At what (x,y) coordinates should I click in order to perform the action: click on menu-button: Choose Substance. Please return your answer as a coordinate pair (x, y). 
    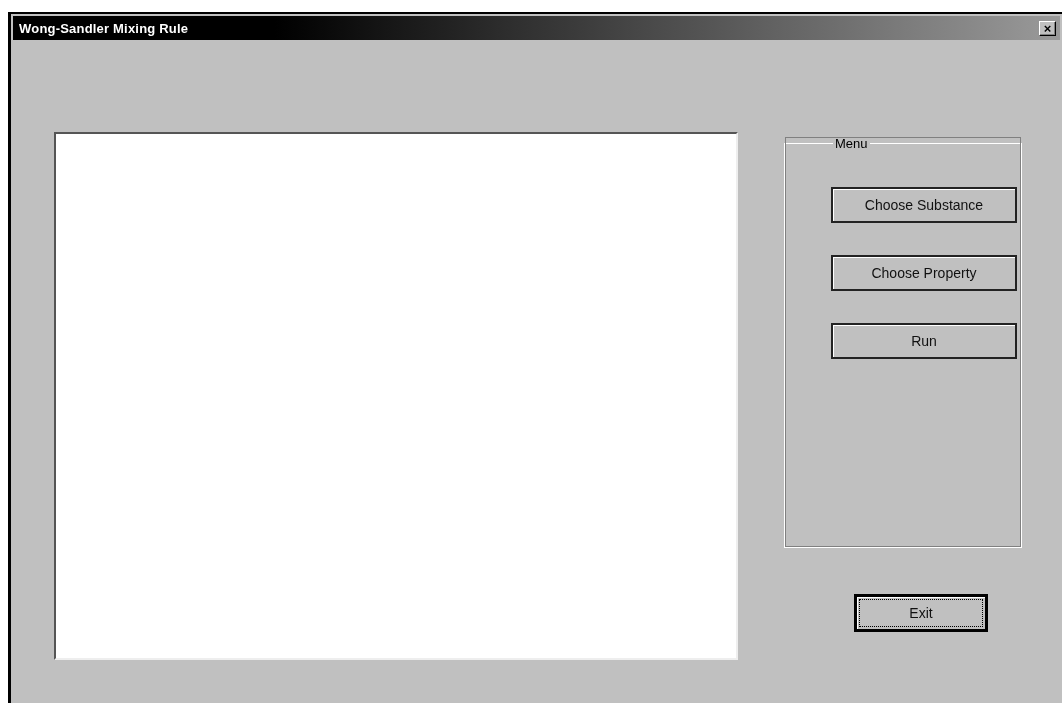
    Looking at the image, I should click on (924, 205).